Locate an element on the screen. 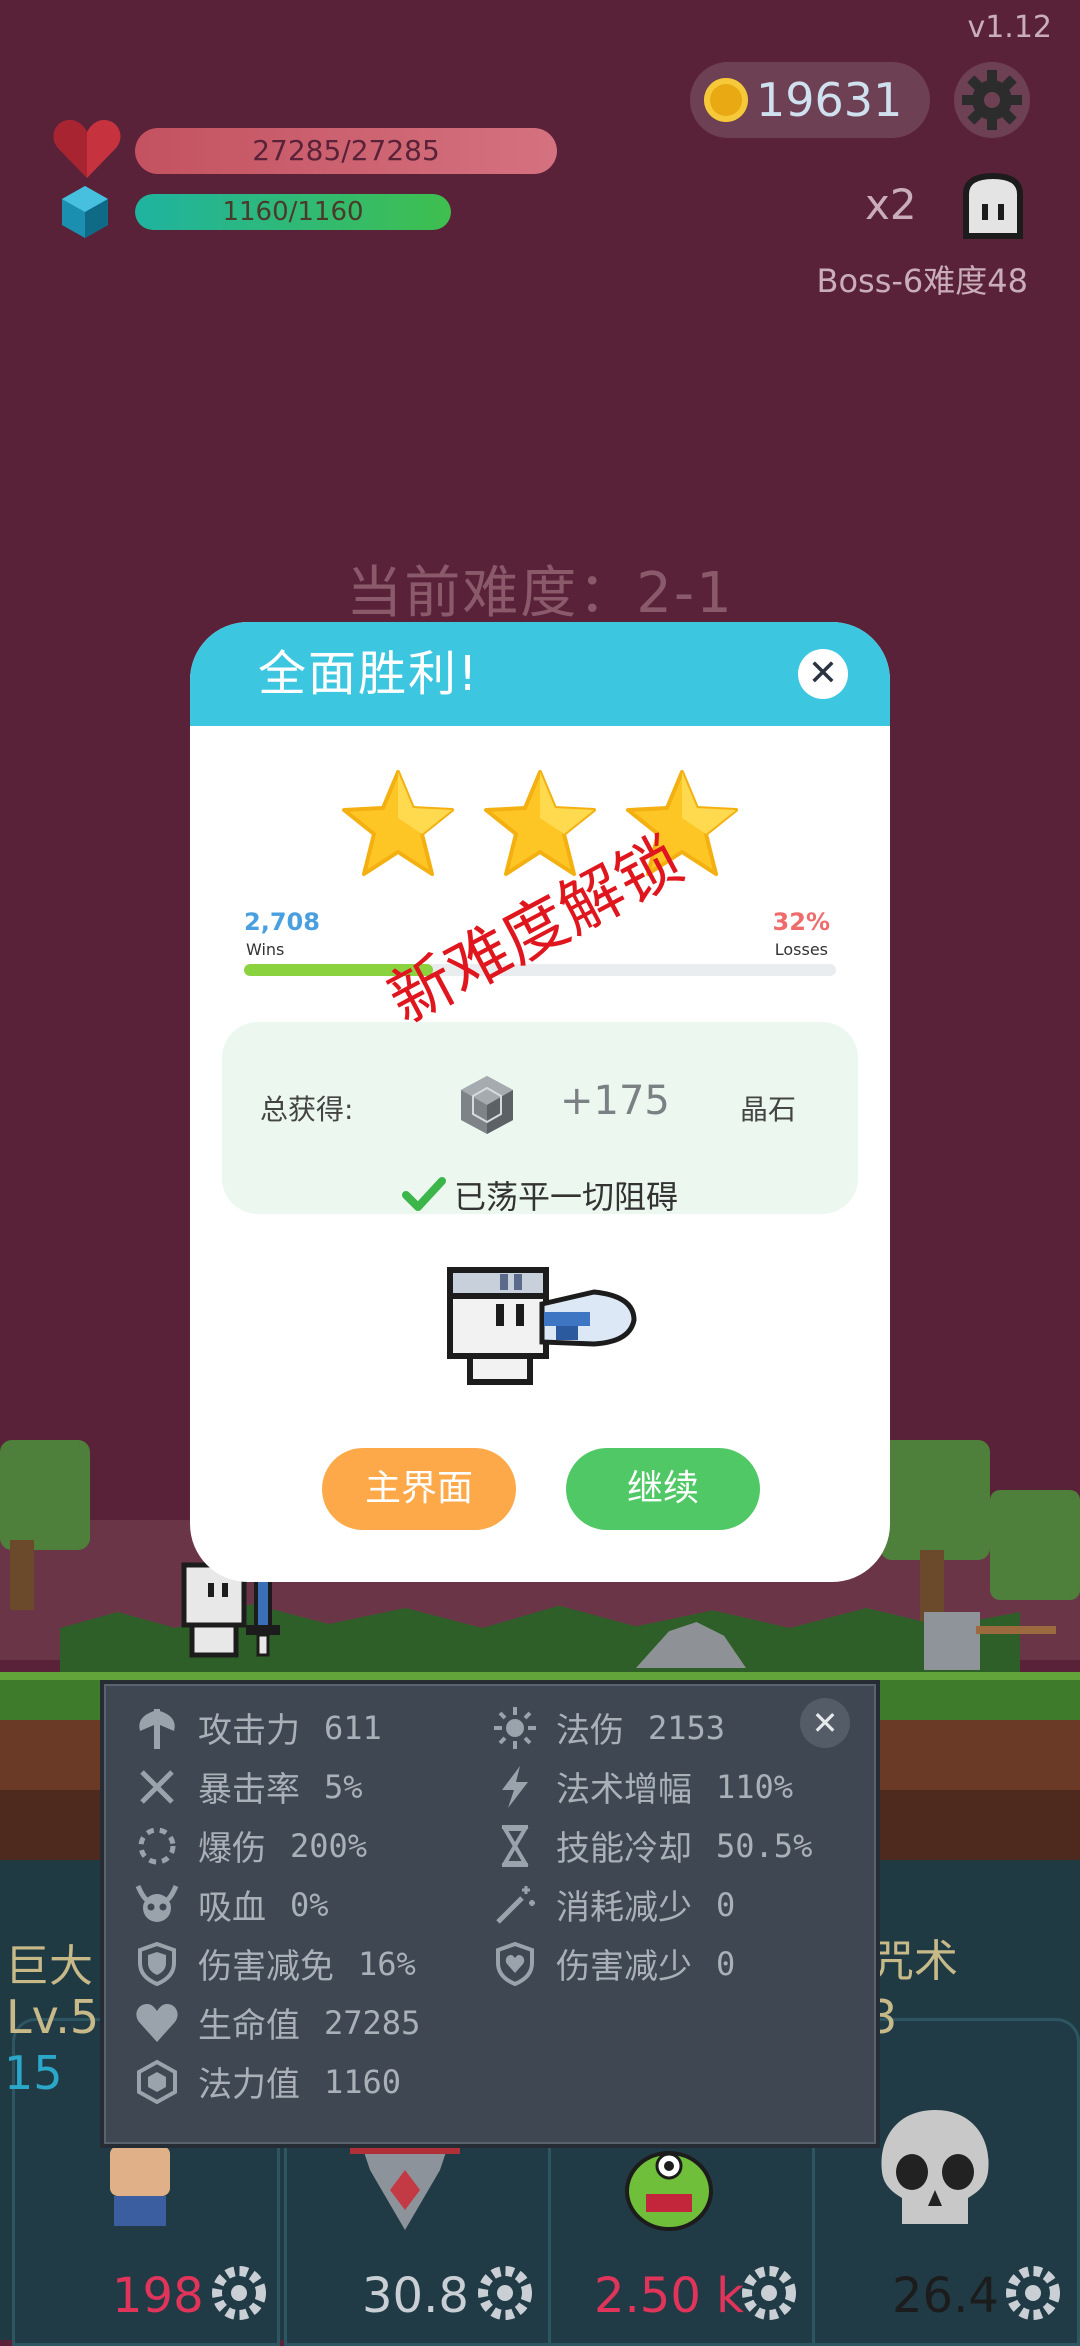 This screenshot has height=2346, width=1080. fist-icon is located at coordinates (140, 2186).